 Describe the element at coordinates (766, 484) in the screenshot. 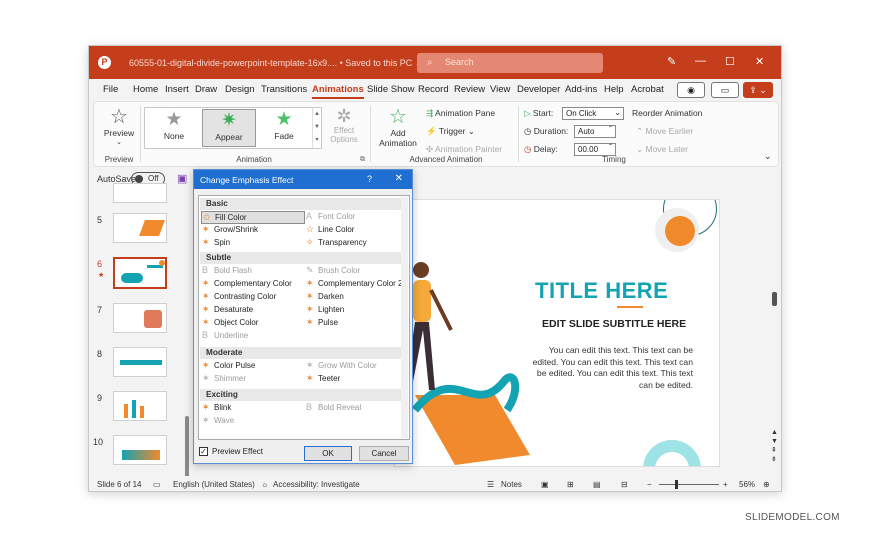

I see `fit-slide-icon: ⊕` at that location.